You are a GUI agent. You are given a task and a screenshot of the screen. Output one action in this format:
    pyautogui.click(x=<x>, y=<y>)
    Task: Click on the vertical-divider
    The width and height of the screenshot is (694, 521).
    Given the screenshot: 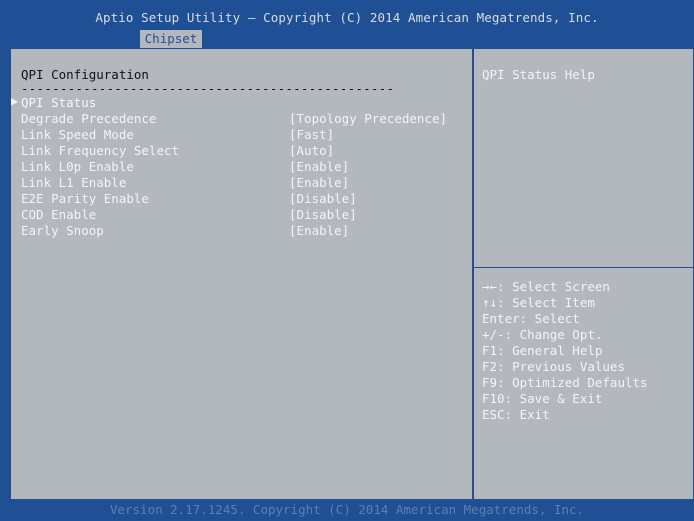 What is the action you would take?
    pyautogui.click(x=473, y=275)
    